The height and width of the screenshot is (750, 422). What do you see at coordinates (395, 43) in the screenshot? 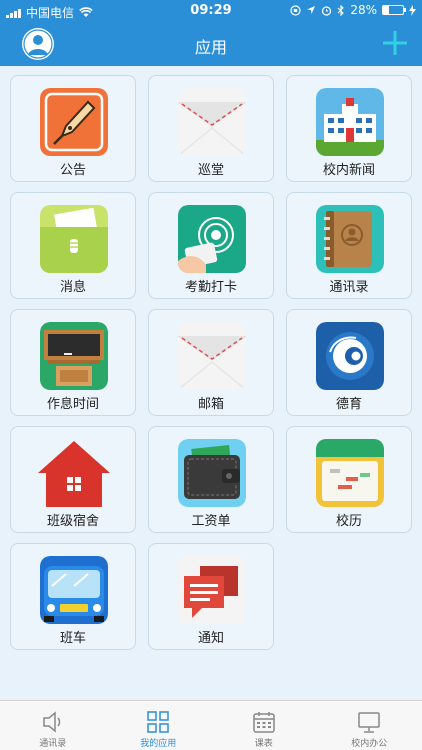
I see `add-icon` at bounding box center [395, 43].